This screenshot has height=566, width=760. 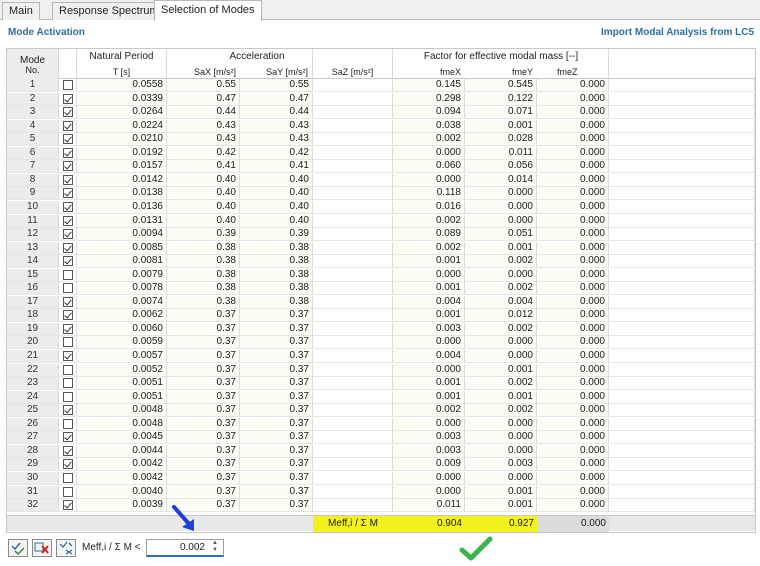 What do you see at coordinates (203, 167) in the screenshot?
I see `cell-sax: 0.41` at bounding box center [203, 167].